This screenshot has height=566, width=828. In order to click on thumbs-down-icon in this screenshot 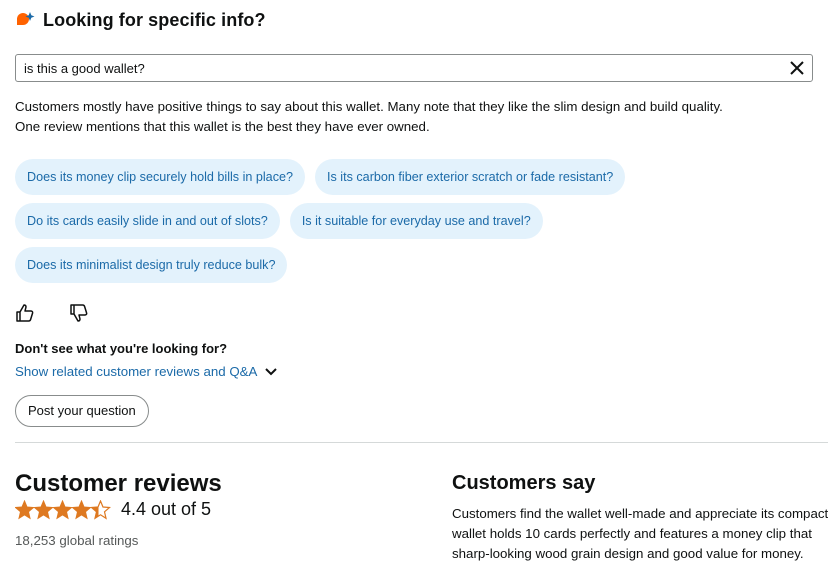, I will do `click(79, 313)`.